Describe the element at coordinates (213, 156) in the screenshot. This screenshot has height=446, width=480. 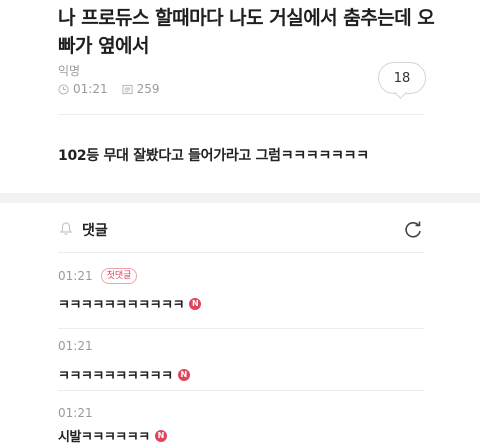
I see `post-body: 102등 무대 잘봤다고 들어가라고 그럼ㅋㅋㅋㅋㅋㅋㅋ` at that location.